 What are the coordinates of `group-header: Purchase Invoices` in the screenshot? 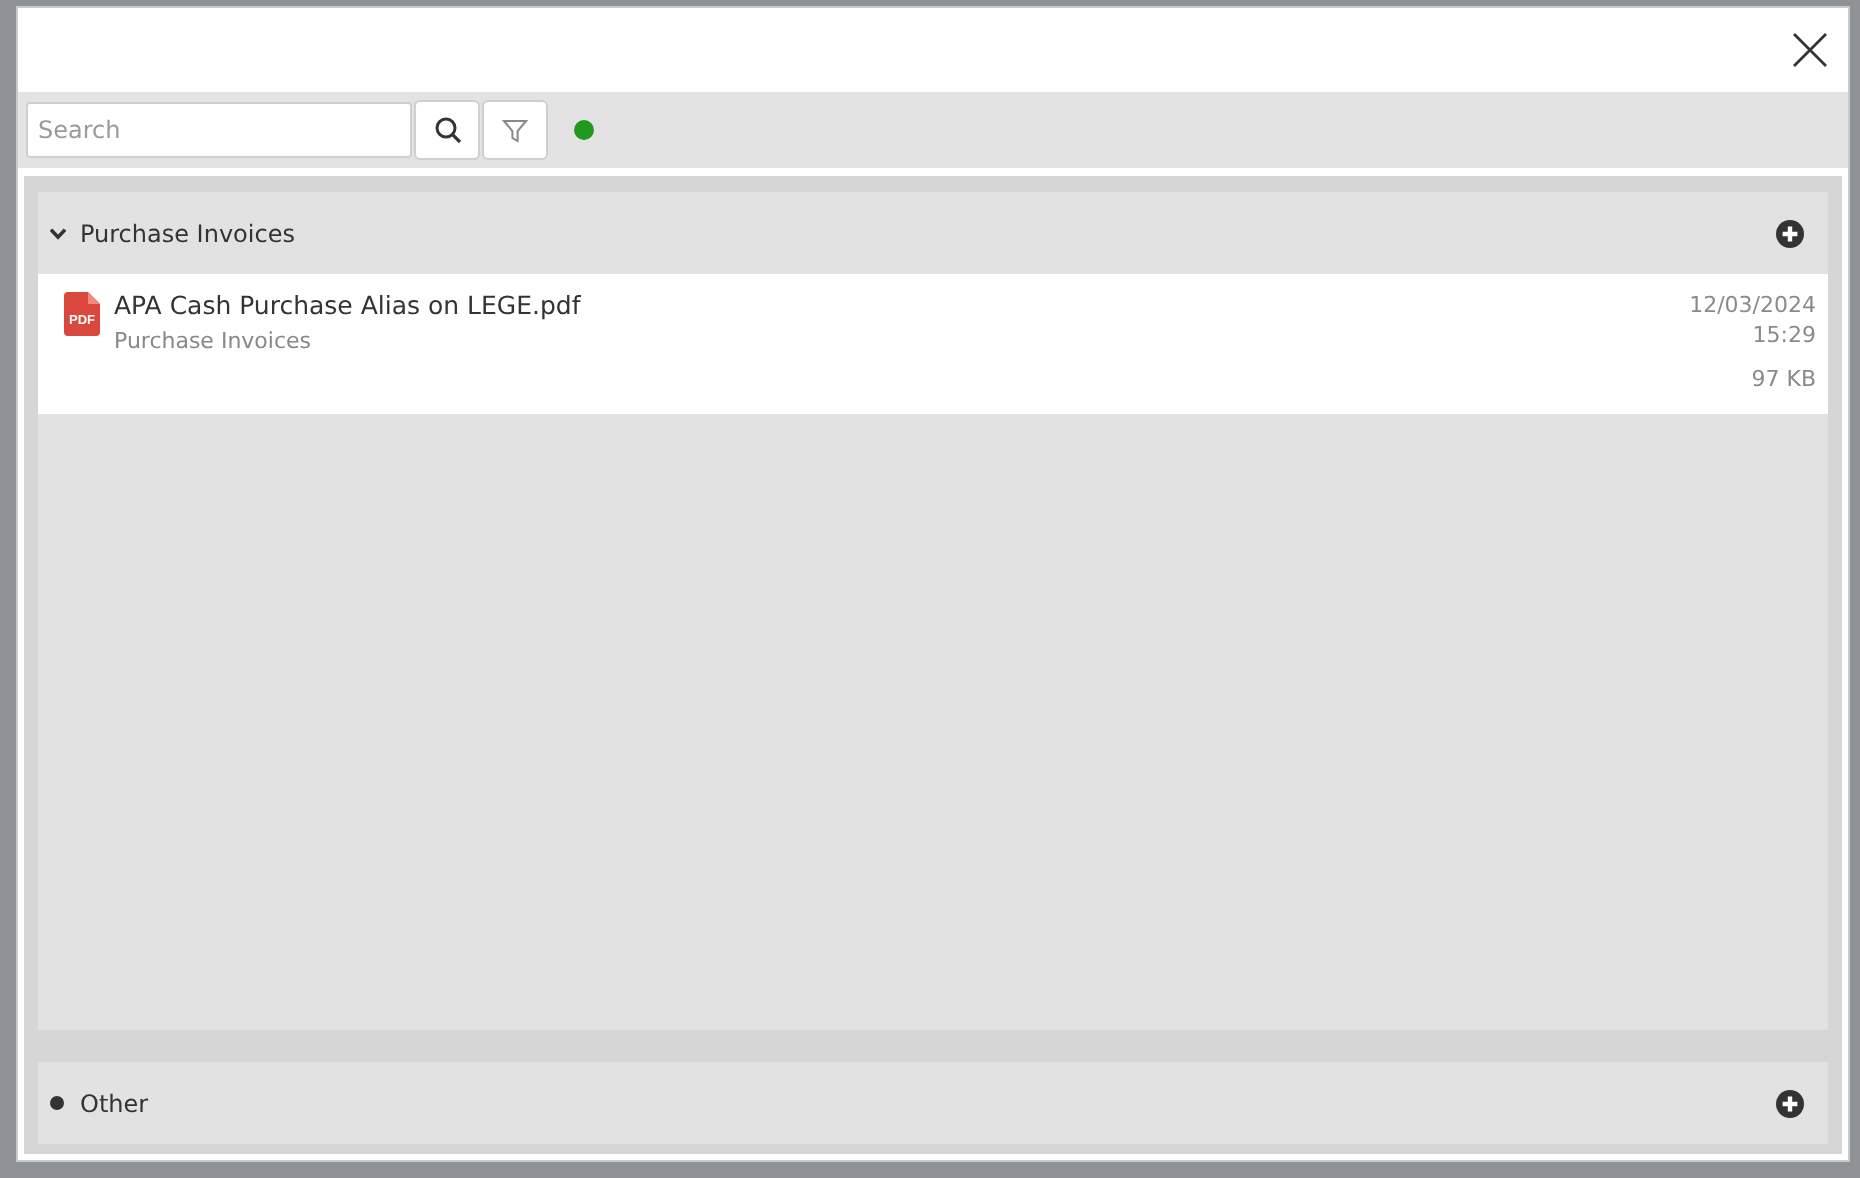 It's located at (933, 233).